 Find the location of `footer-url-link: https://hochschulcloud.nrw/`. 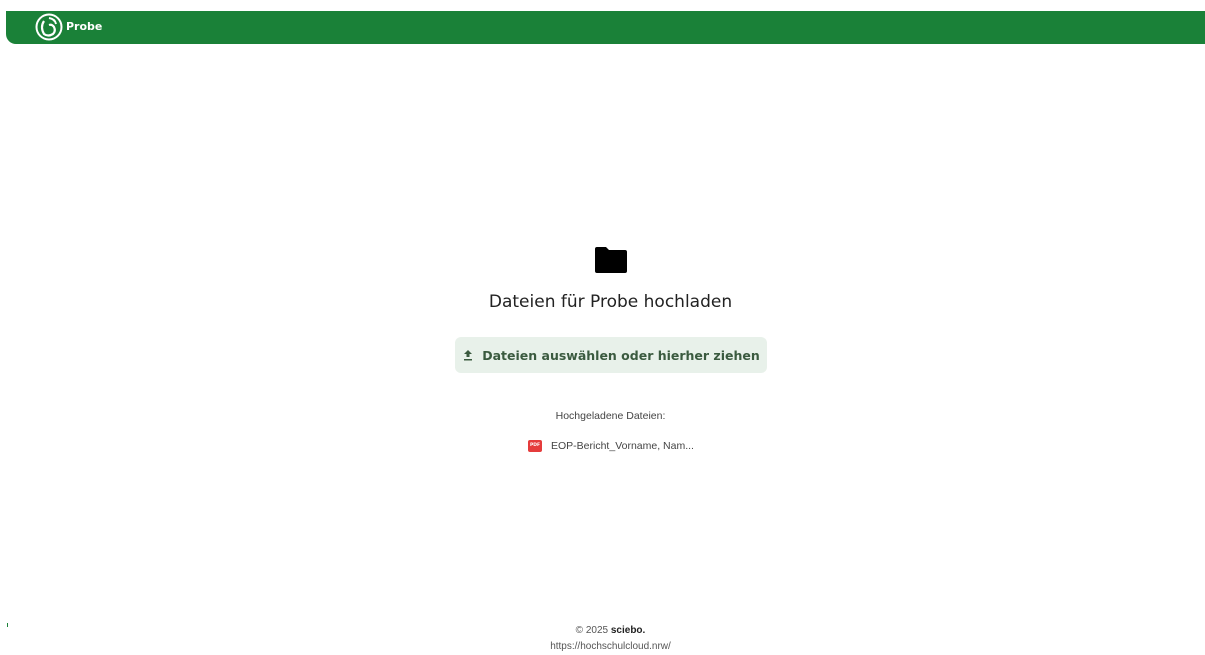

footer-url-link: https://hochschulcloud.nrw/ is located at coordinates (602, 647).